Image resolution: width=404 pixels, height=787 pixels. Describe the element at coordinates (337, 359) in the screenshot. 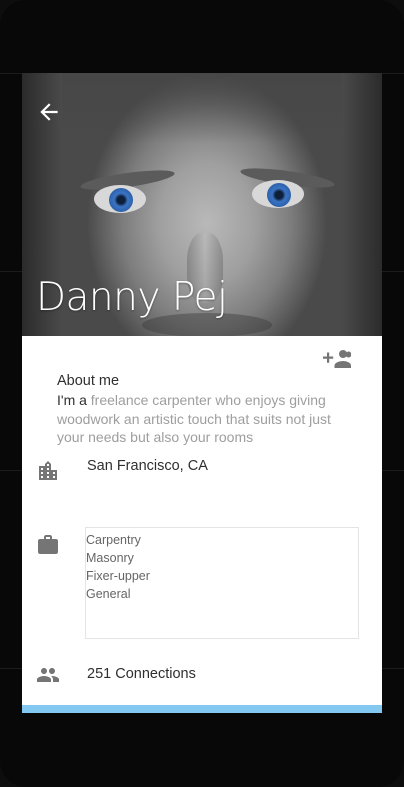

I see `person-add-icon` at that location.